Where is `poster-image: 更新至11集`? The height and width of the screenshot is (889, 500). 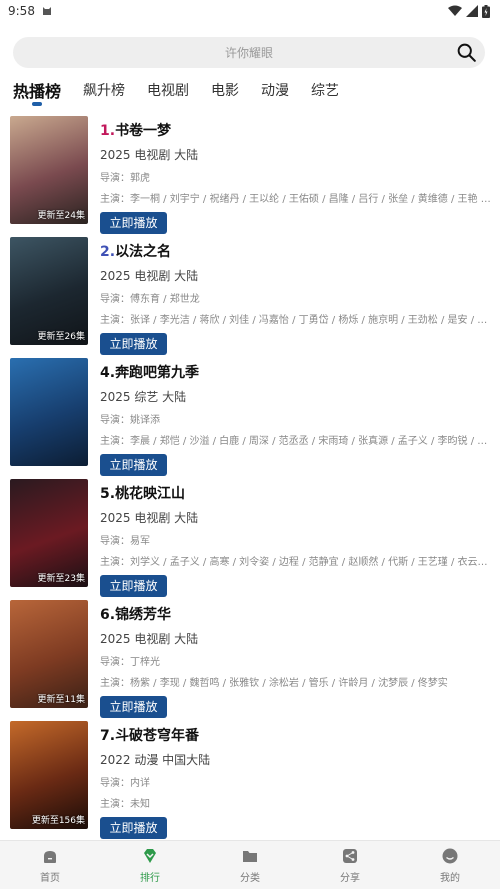
poster-image: 更新至11集 is located at coordinates (49, 654).